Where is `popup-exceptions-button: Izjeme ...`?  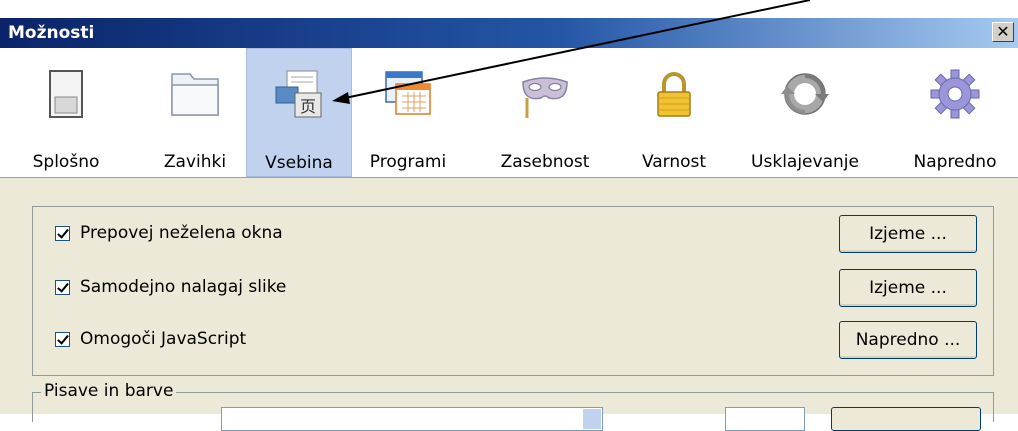
popup-exceptions-button: Izjeme ... is located at coordinates (908, 234).